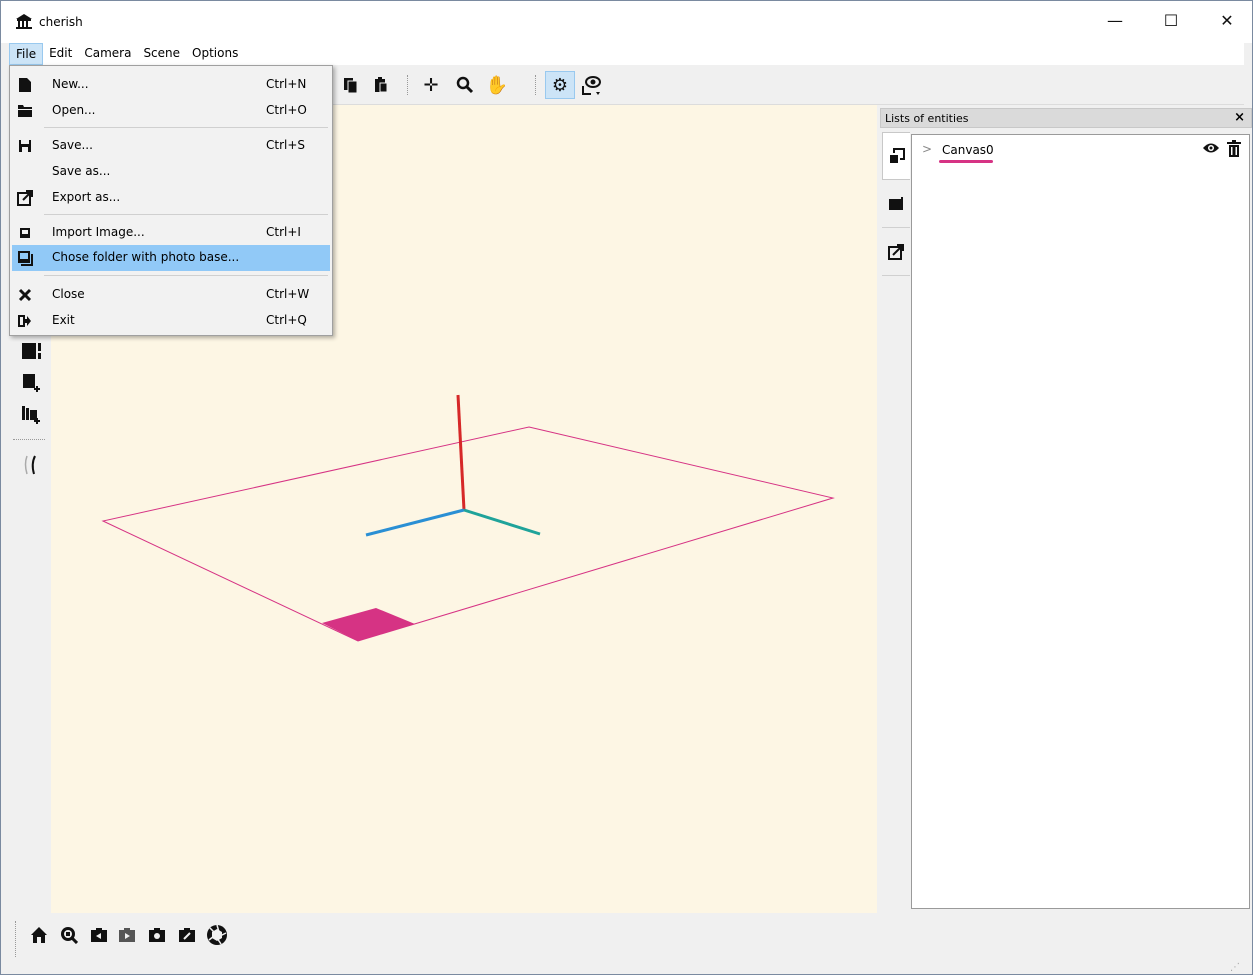 This screenshot has height=975, width=1253. I want to click on add-canvas-icon, so click(31, 383).